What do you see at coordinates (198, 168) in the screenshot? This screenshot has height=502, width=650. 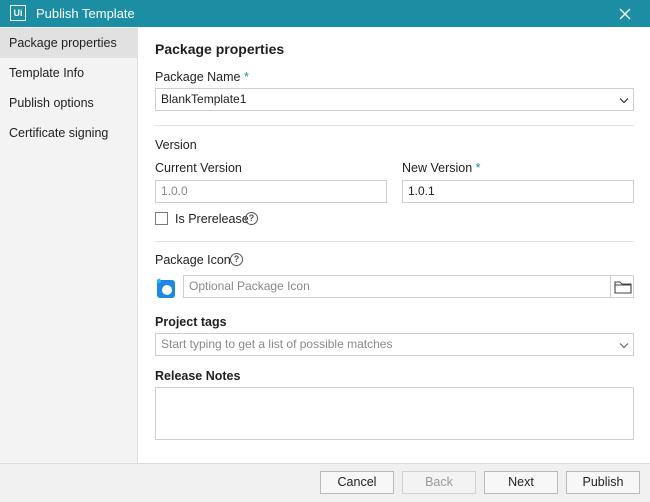 I see `current-version-label: Current Version` at bounding box center [198, 168].